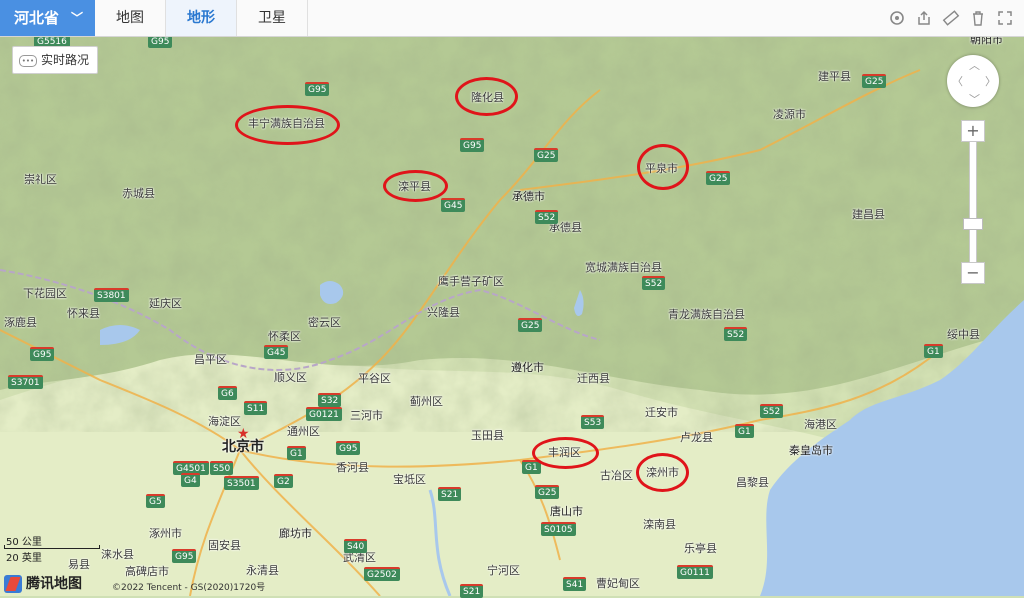  I want to click on label-changping: 昌平区, so click(210, 359).